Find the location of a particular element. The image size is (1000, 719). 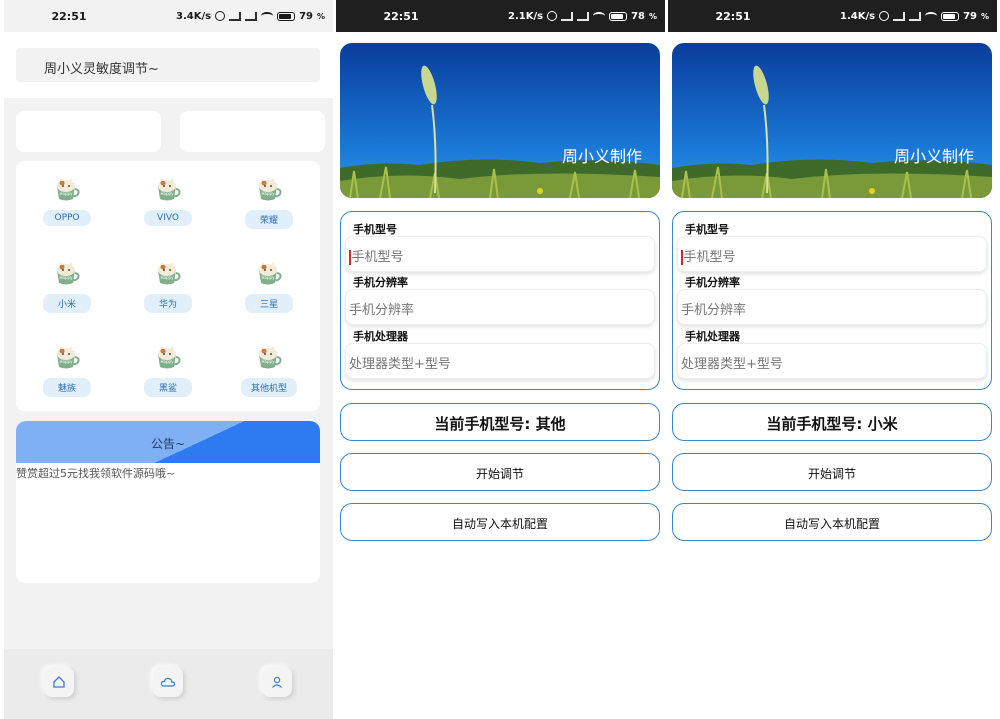

status-speed: 2.1K/s is located at coordinates (525, 16).